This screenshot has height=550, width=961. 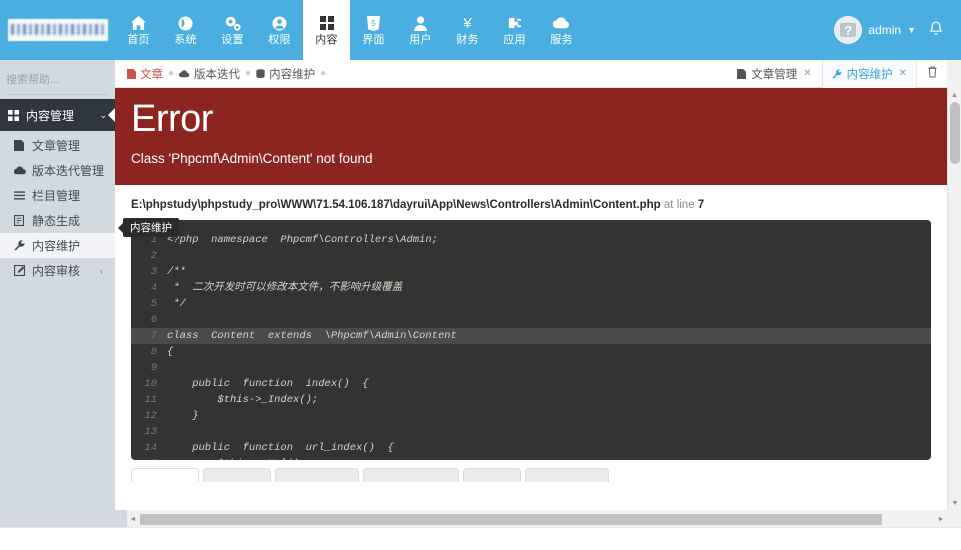 What do you see at coordinates (511, 519) in the screenshot?
I see `horizontal-scrollbar-thumb` at bounding box center [511, 519].